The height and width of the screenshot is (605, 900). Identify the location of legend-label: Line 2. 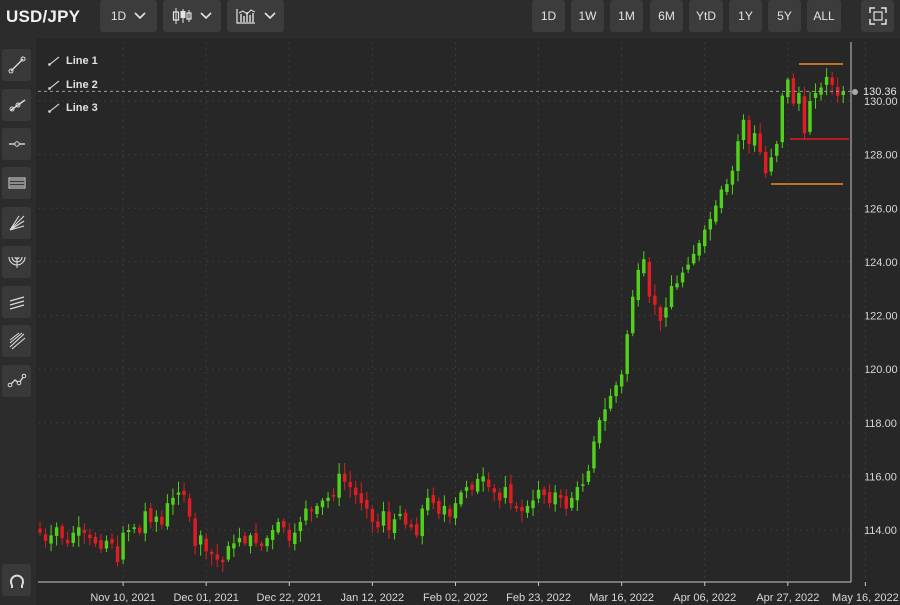
(82, 85).